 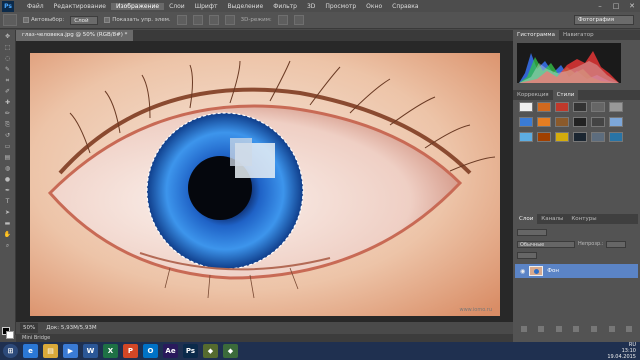 I want to click on menu-item-8: Просмотр, so click(x=340, y=6).